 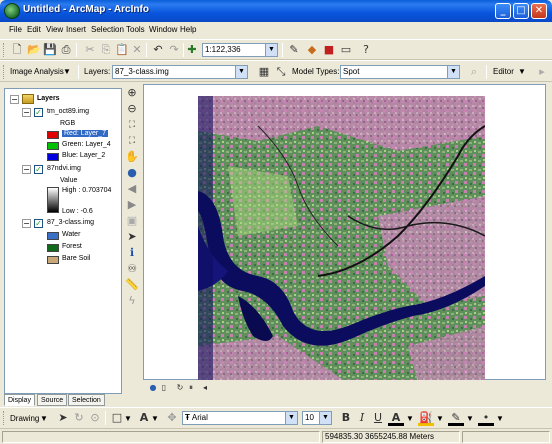 What do you see at coordinates (76, 29) in the screenshot?
I see `menu-insert: Insert` at bounding box center [76, 29].